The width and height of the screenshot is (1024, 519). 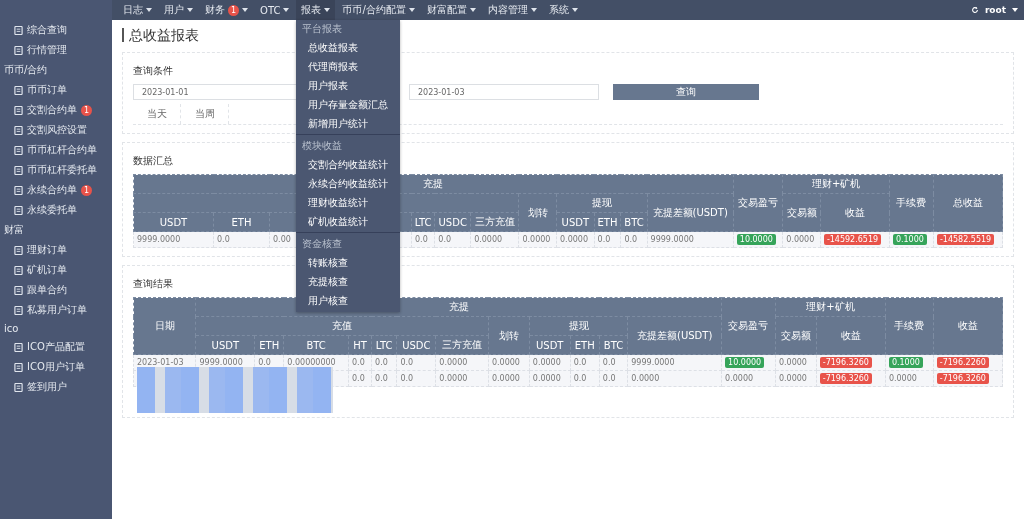 What do you see at coordinates (47, 387) in the screenshot?
I see `sidebar-item: 签到用户` at bounding box center [47, 387].